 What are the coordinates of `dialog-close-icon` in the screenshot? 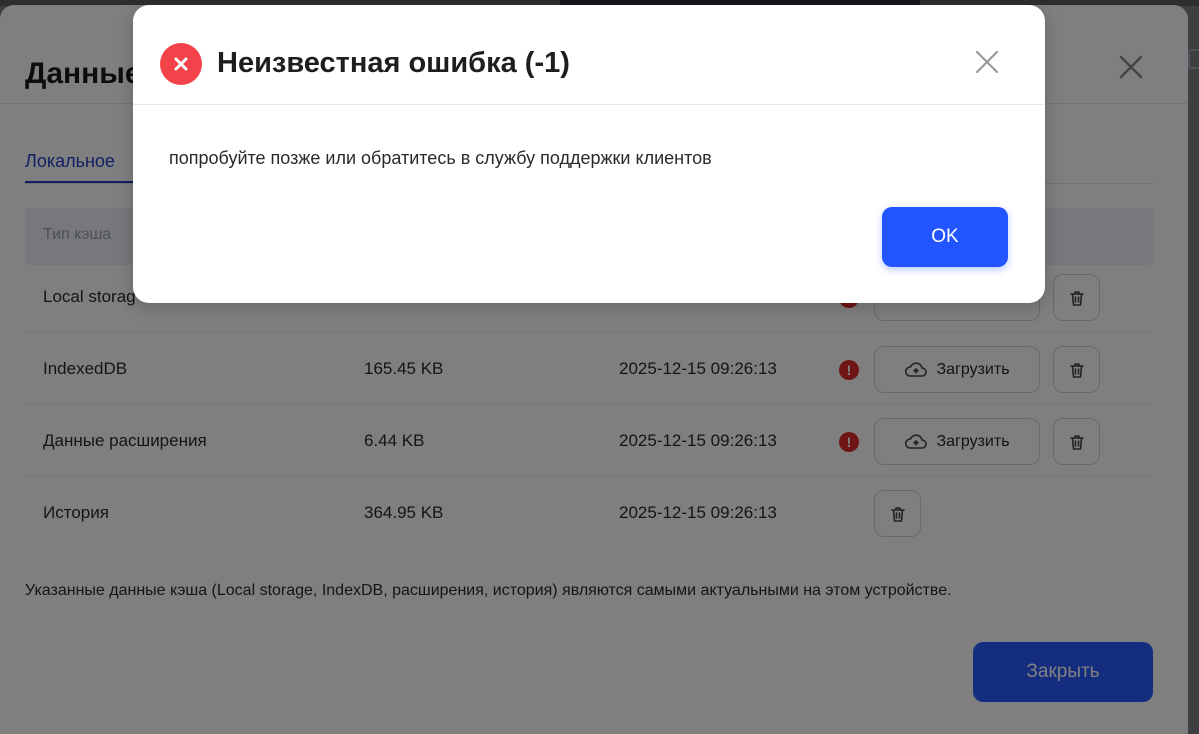 It's located at (987, 62).